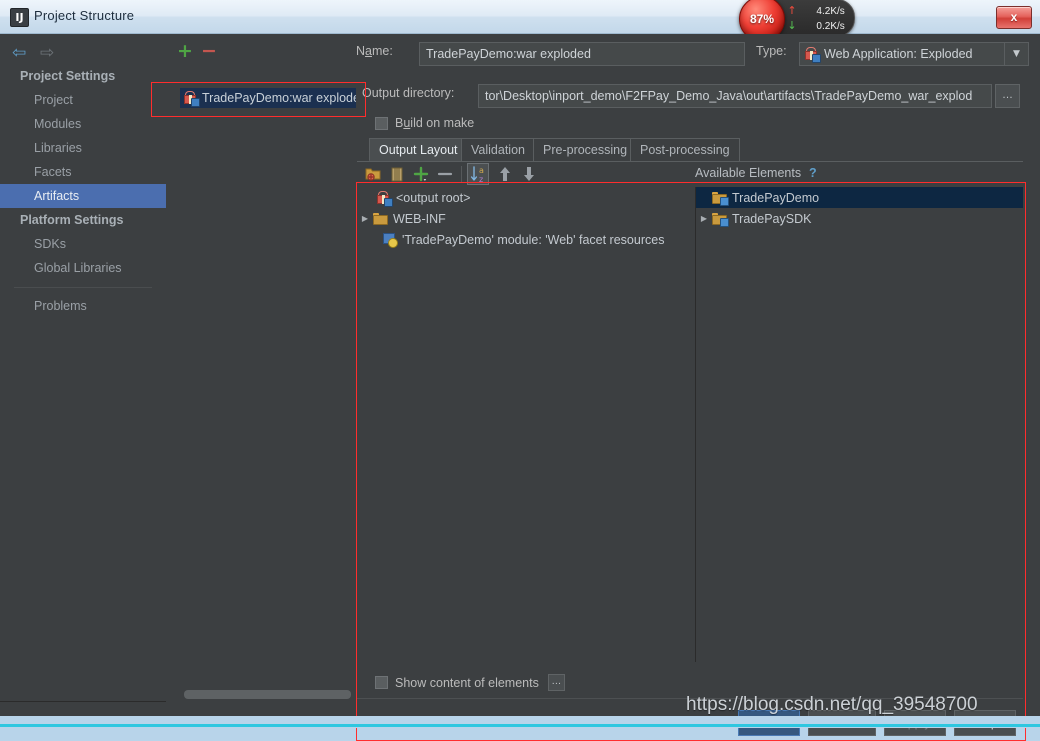  I want to click on help-icon: ?, so click(813, 173).